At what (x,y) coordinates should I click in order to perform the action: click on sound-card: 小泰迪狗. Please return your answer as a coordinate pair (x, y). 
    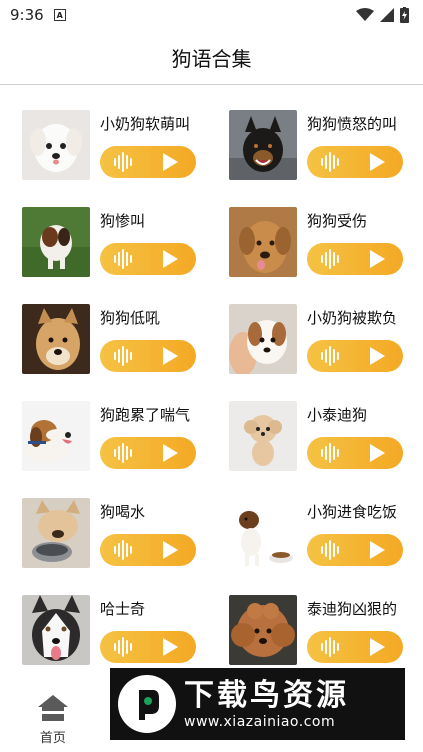
    Looking at the image, I should click on (326, 436).